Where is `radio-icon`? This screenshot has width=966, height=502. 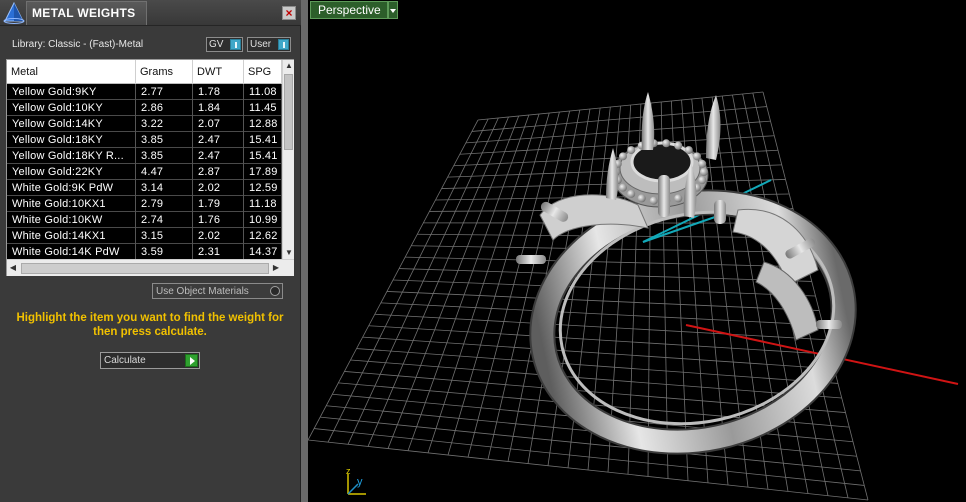
radio-icon is located at coordinates (275, 291).